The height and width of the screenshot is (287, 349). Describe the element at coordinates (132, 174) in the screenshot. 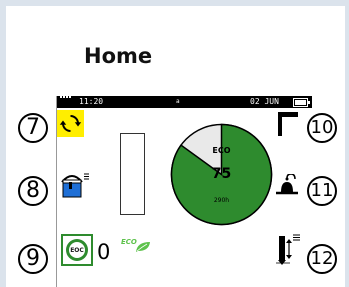

I see `level-bar` at that location.